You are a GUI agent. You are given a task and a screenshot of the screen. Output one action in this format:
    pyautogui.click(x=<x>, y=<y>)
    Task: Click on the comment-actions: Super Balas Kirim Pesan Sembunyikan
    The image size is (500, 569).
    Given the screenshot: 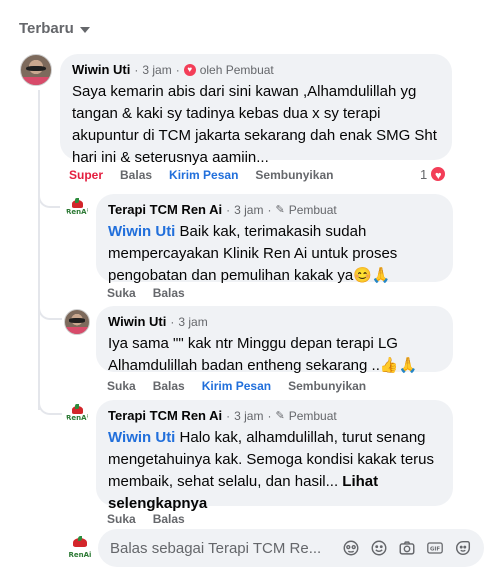 What is the action you would take?
    pyautogui.click(x=201, y=175)
    